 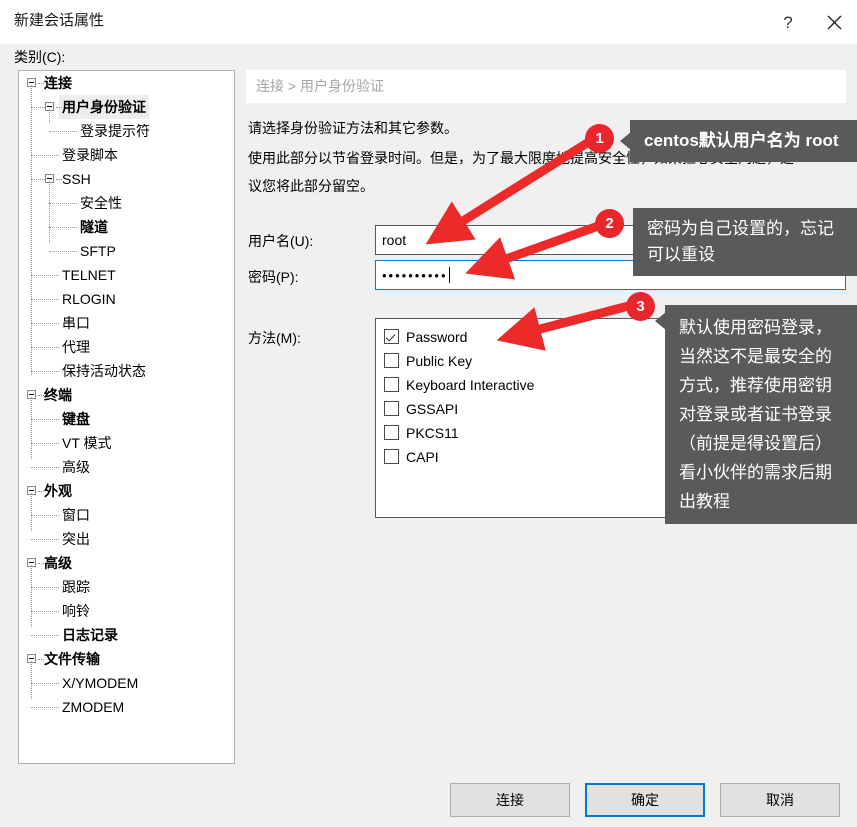 I want to click on tree-item-label: TELNET, so click(x=89, y=275).